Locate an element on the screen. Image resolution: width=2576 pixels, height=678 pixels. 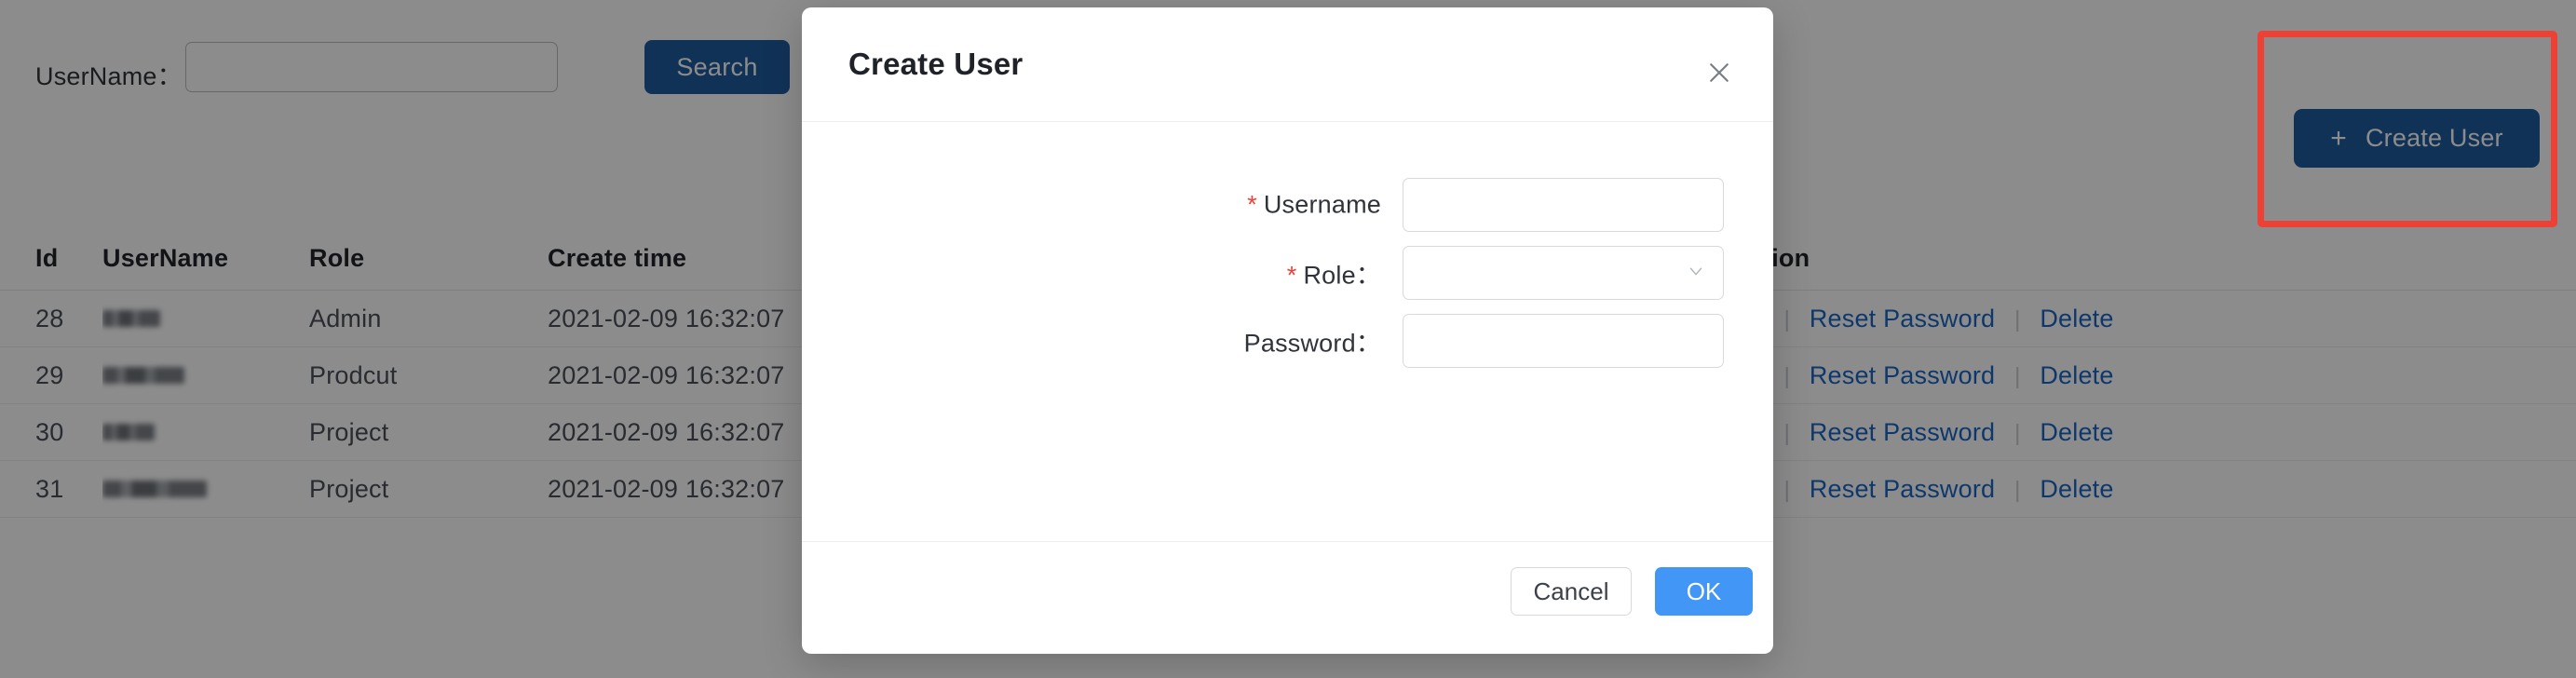
password-input is located at coordinates (1563, 341).